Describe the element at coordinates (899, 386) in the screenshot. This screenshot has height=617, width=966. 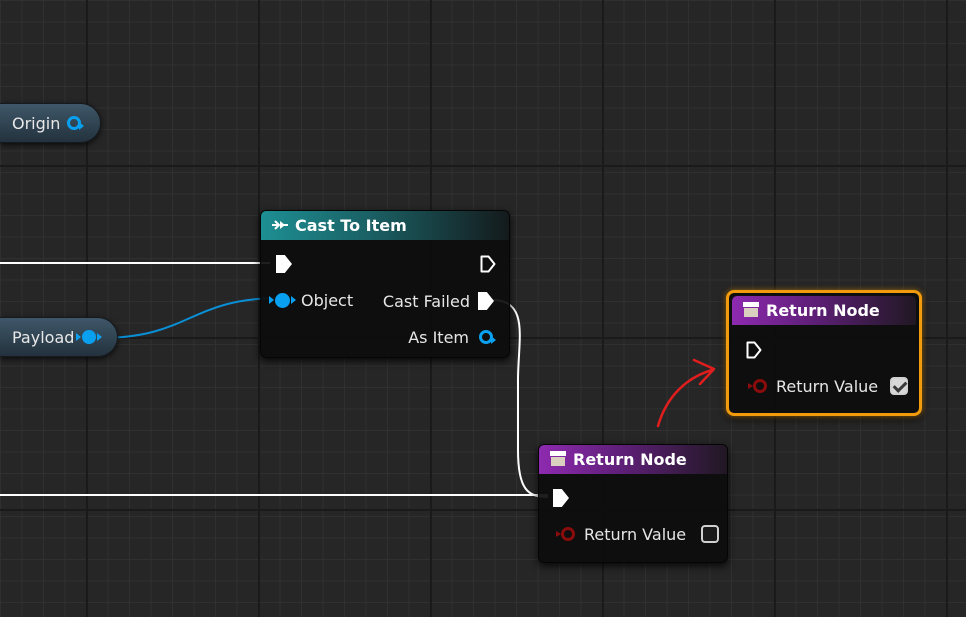
I see `return-value-checkbox-checked` at that location.